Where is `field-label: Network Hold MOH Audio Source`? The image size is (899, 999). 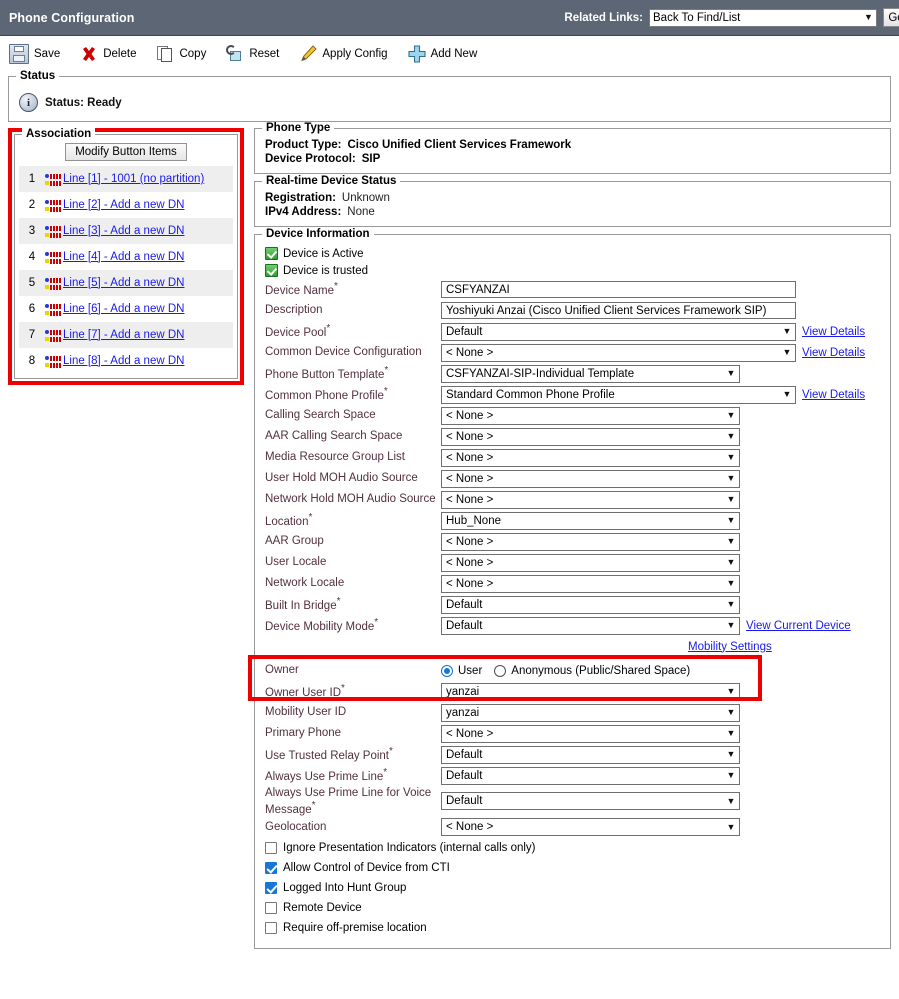 field-label: Network Hold MOH Audio Source is located at coordinates (350, 499).